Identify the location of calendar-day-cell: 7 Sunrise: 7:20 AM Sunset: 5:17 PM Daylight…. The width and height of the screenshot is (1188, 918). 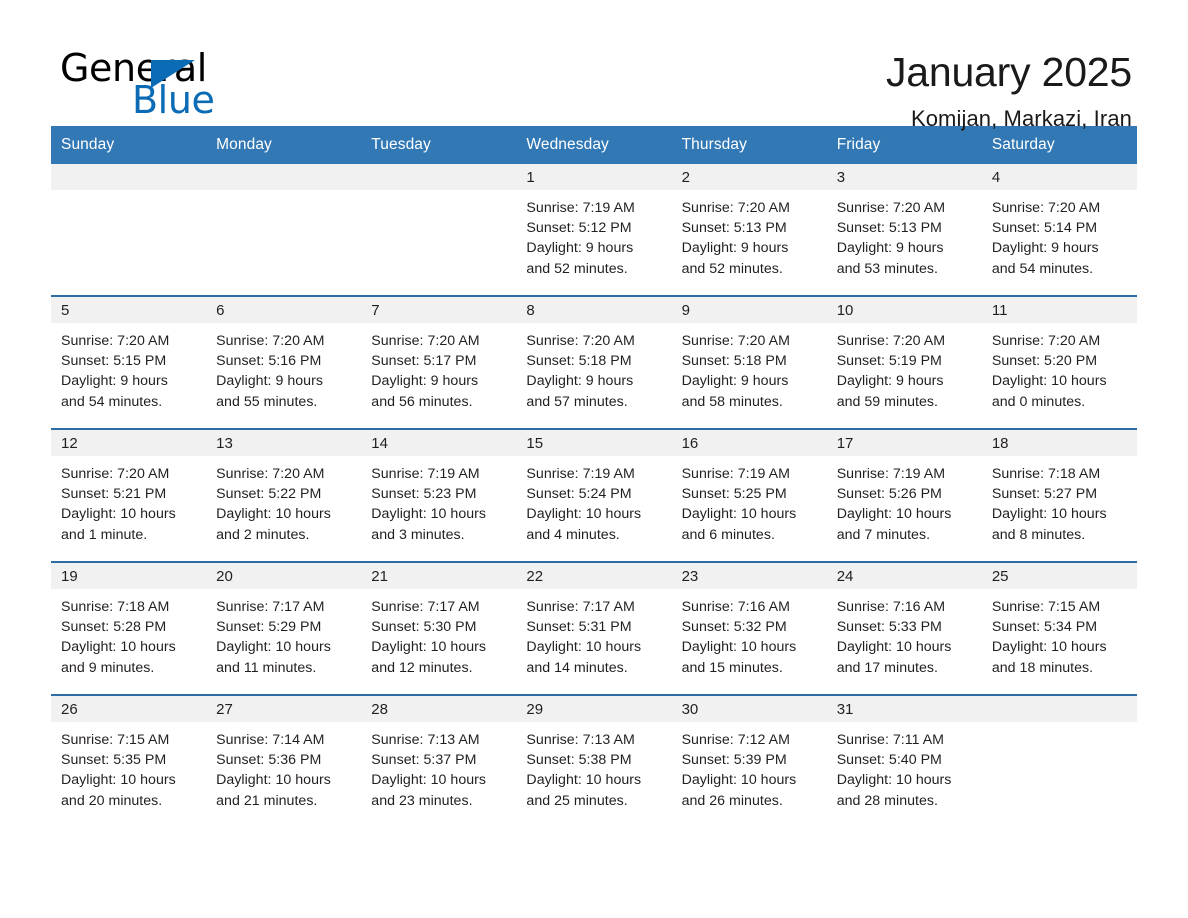
(439, 362).